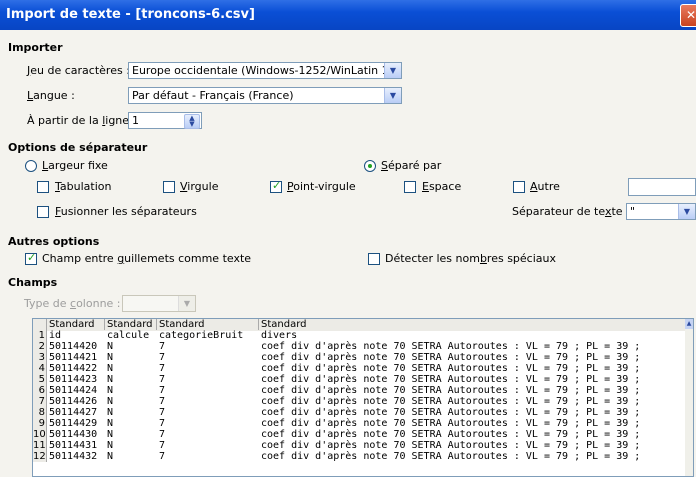  What do you see at coordinates (40, 357) in the screenshot?
I see `row-number: 3` at bounding box center [40, 357].